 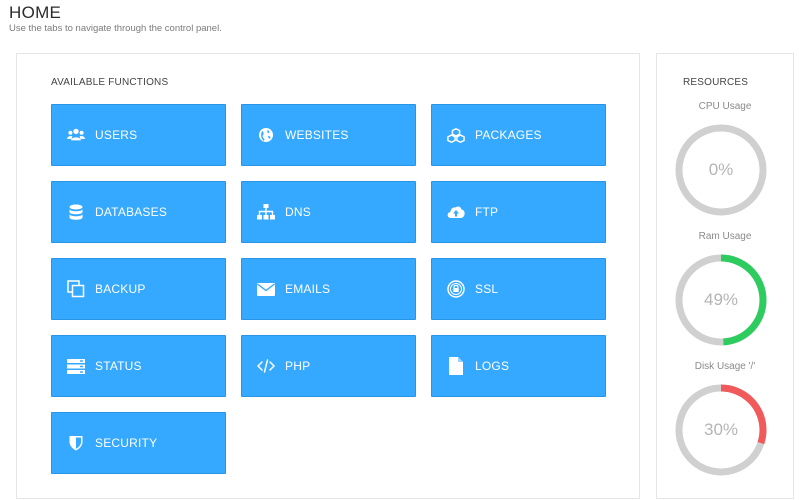 I want to click on ftp-label: FTP, so click(x=487, y=212).